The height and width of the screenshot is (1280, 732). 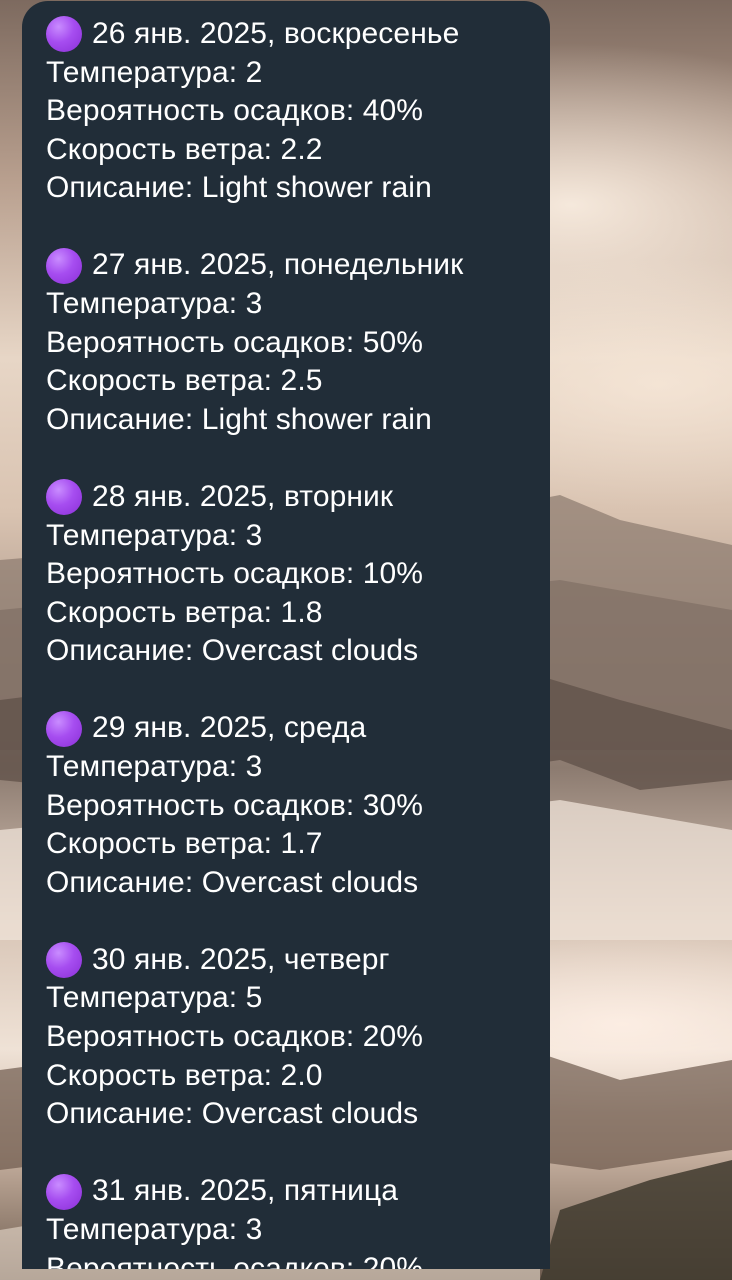 I want to click on forecast-date-line: 29 янв. 2025, среда, so click(x=298, y=728).